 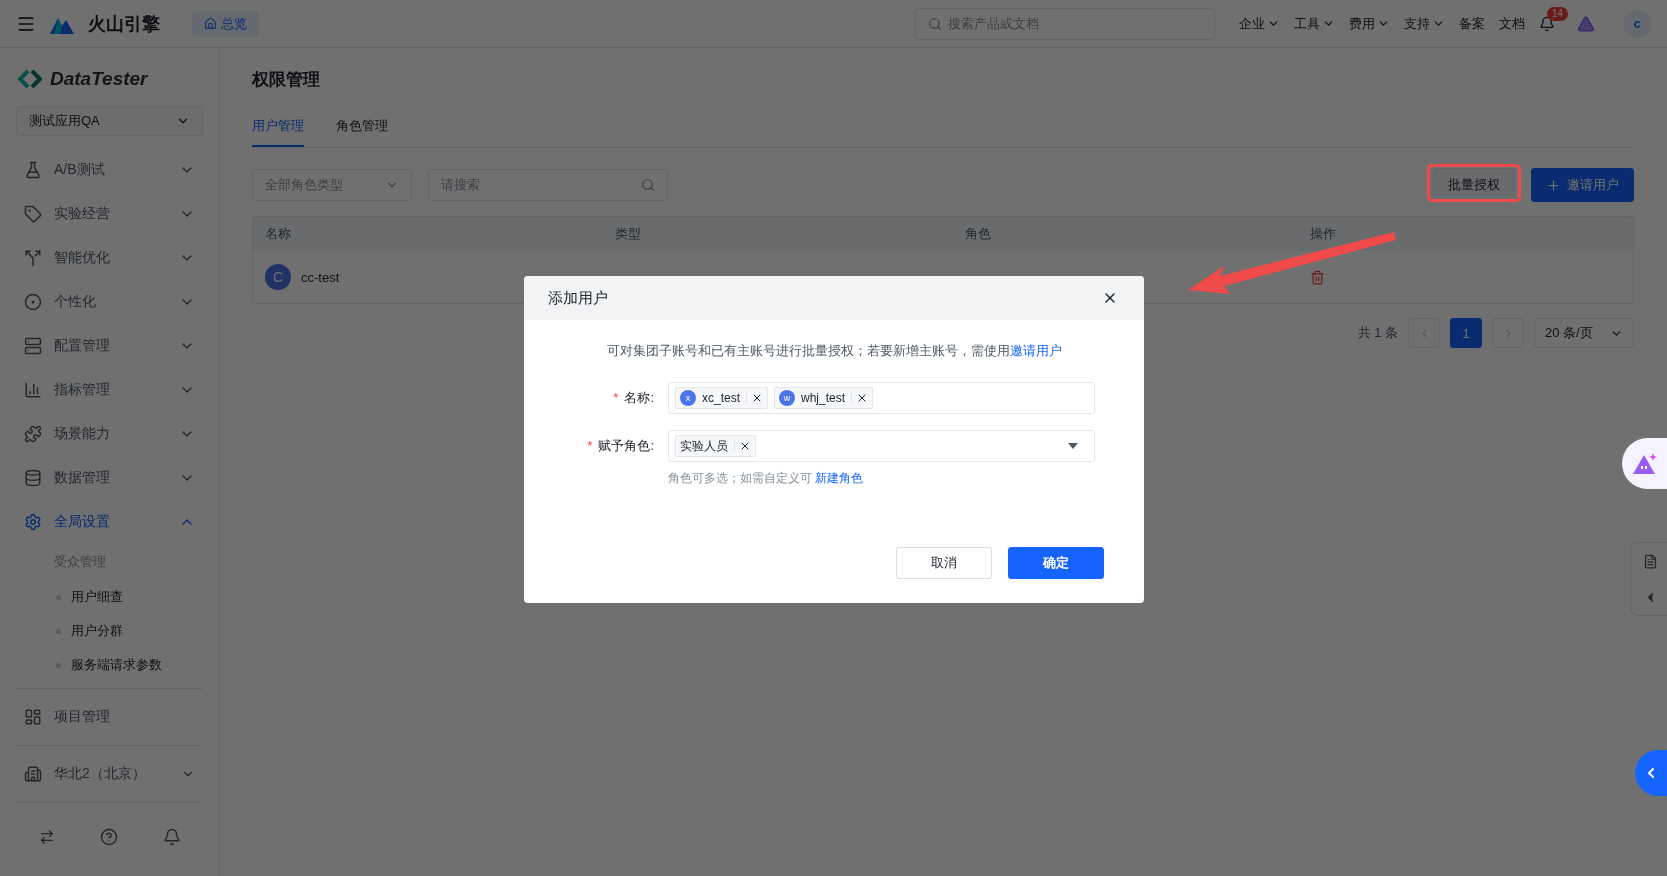 What do you see at coordinates (1637, 23) in the screenshot?
I see `user-avatar: c` at bounding box center [1637, 23].